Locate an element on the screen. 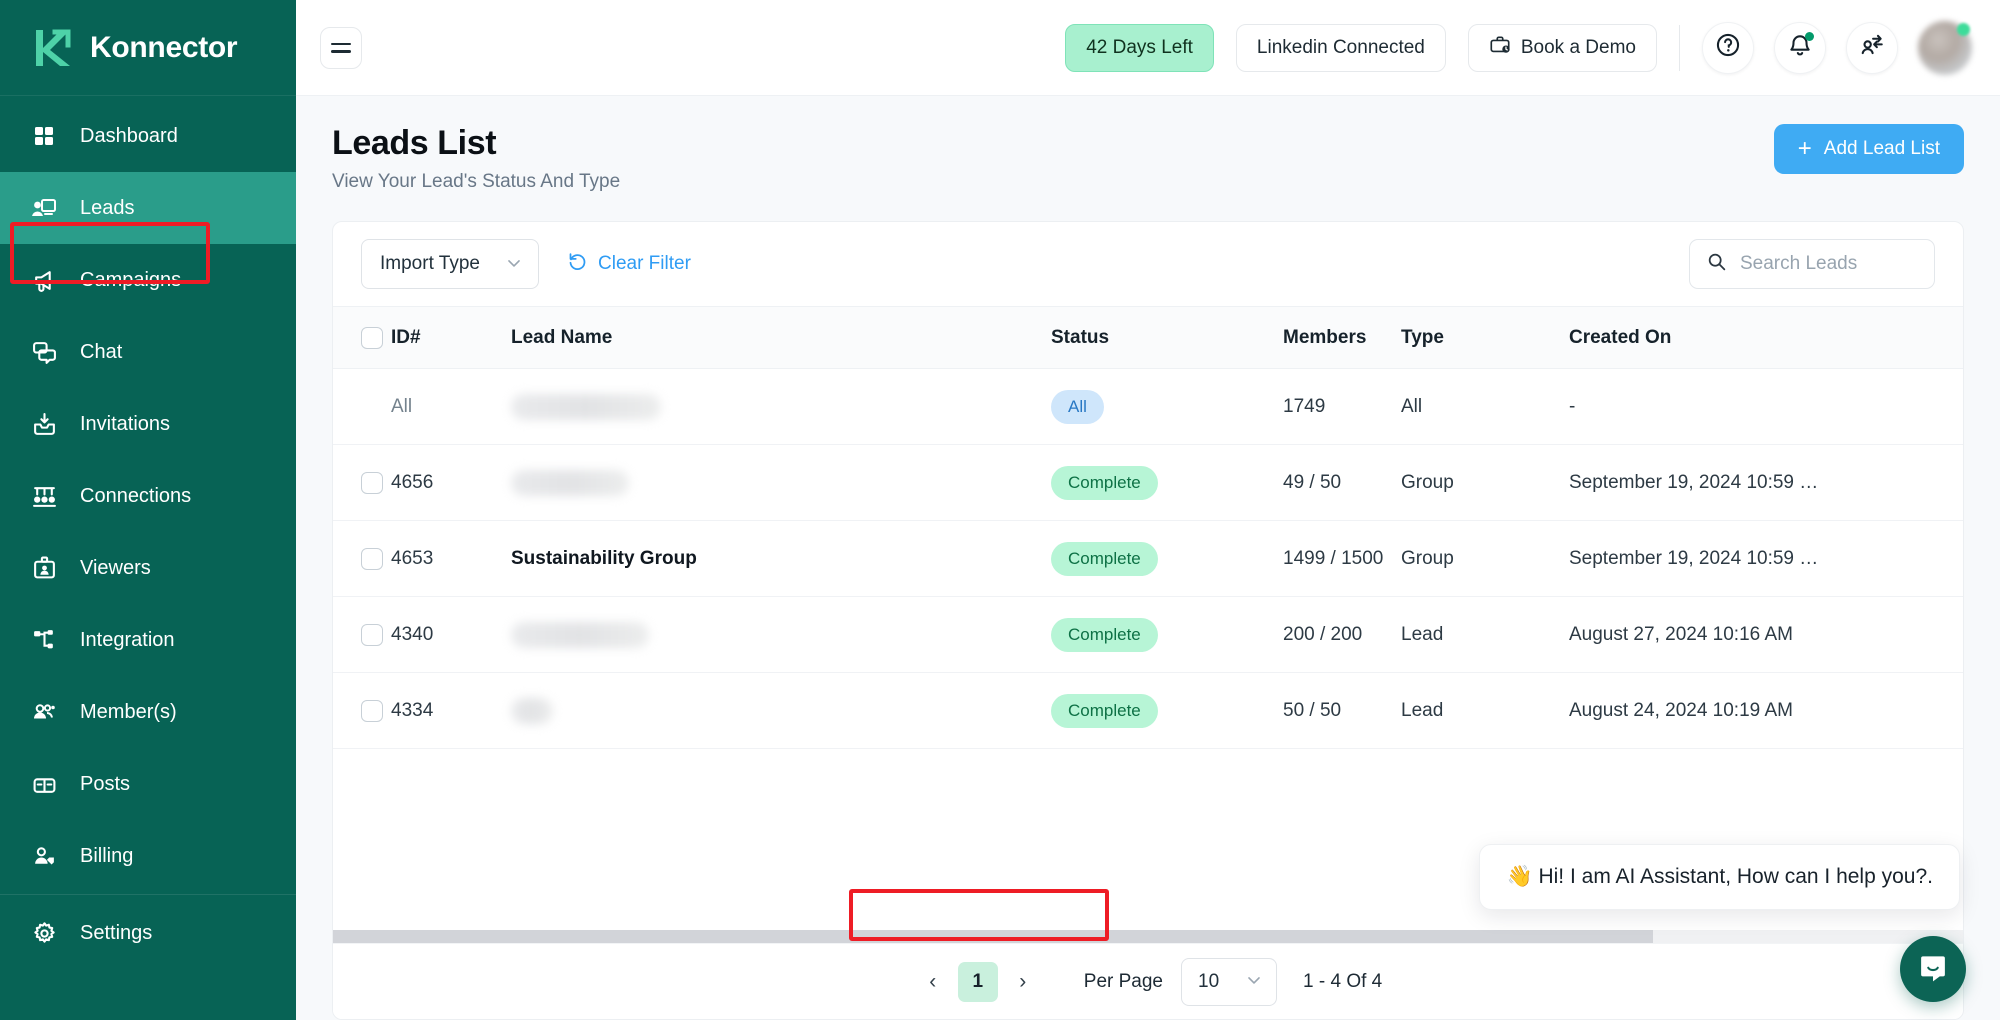  select-all-header is located at coordinates (362, 337).